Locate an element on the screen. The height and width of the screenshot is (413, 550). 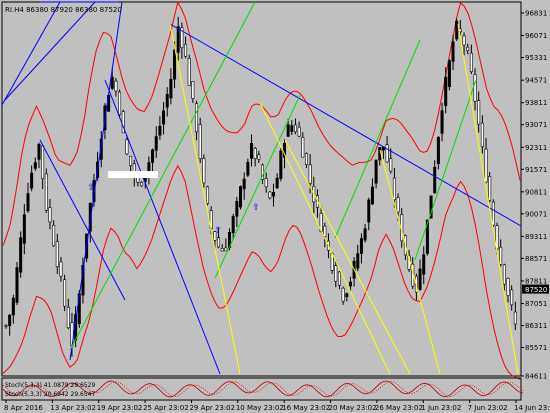
price-tick-label: 90071 is located at coordinates (536, 214).